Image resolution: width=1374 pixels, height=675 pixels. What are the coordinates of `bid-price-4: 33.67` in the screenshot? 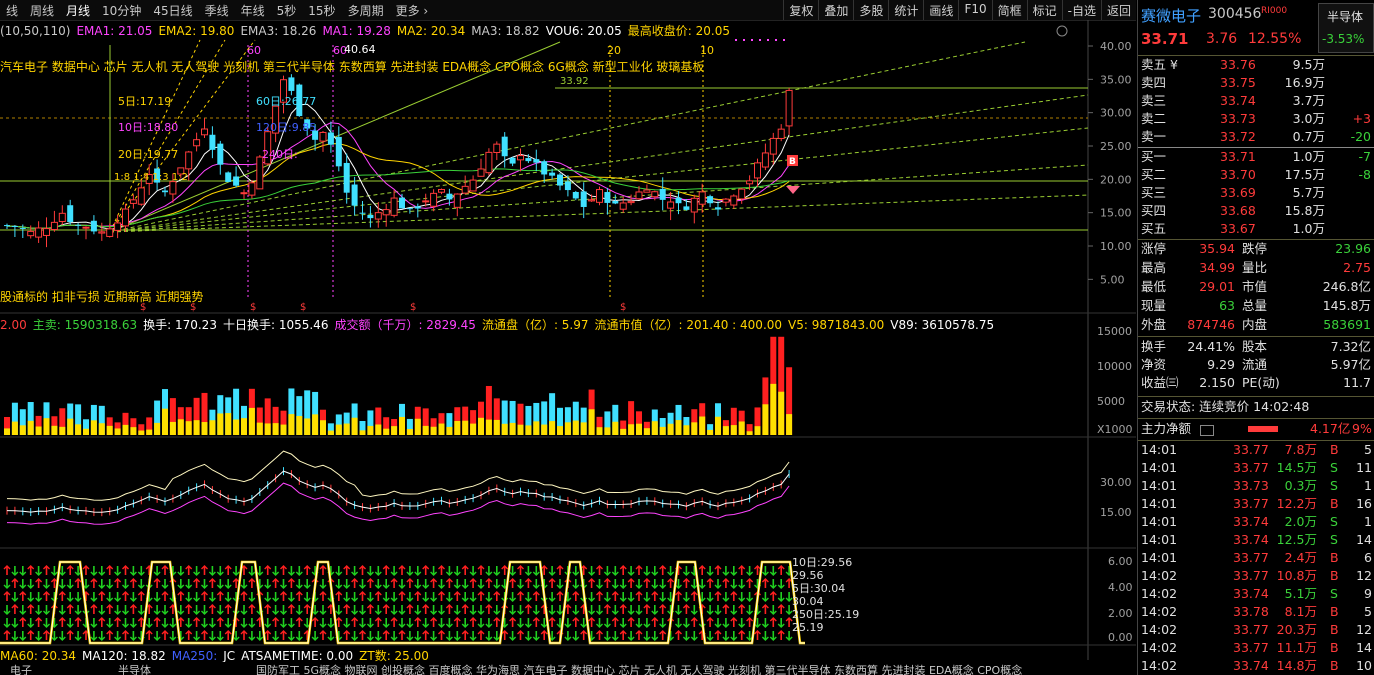 It's located at (1238, 228).